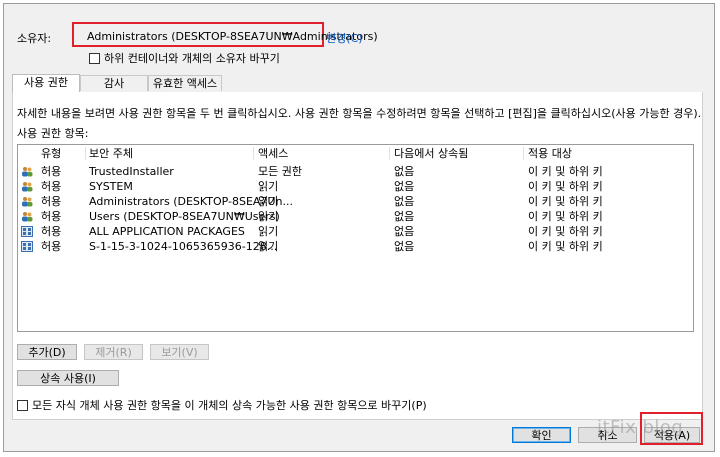  I want to click on column-header-type: 유형, so click(51, 153).